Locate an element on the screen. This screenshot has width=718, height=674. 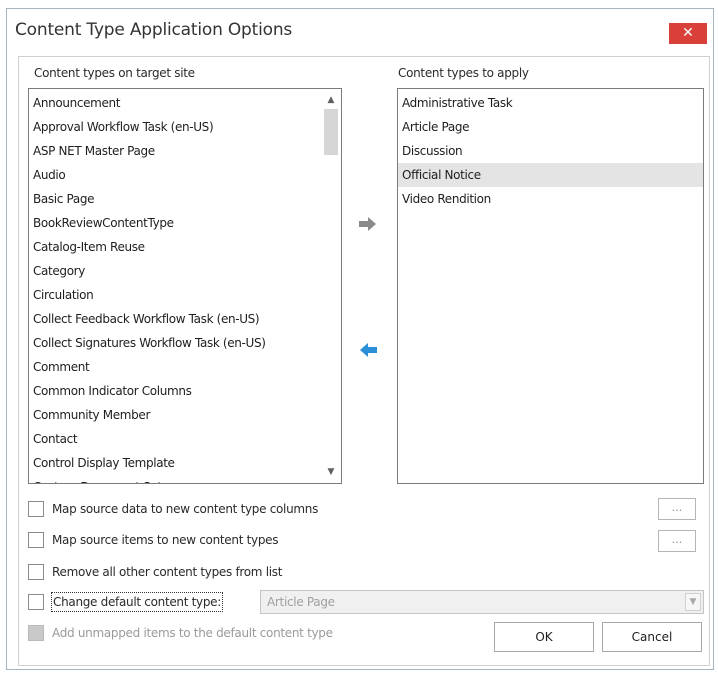
list-item: Administrative Task is located at coordinates (550, 103).